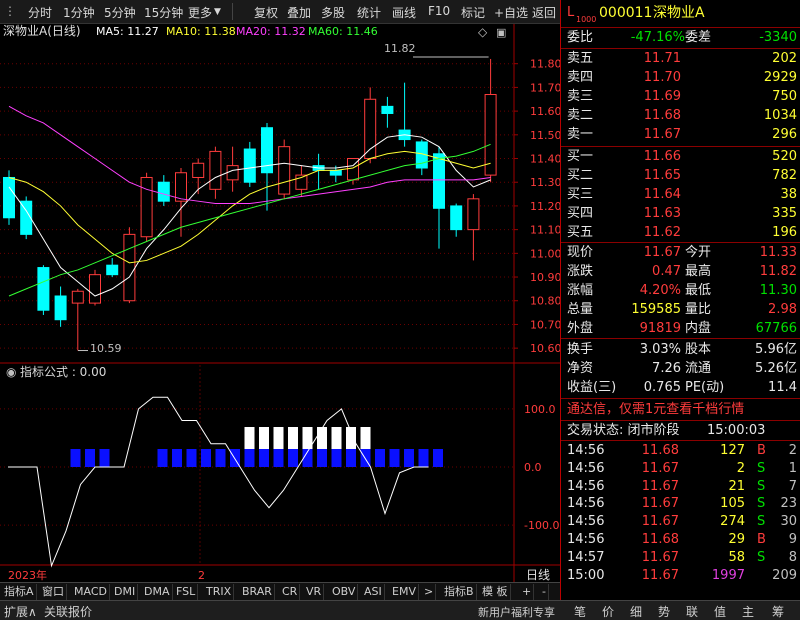  What do you see at coordinates (720, 611) in the screenshot?
I see `tab-value: 值` at bounding box center [720, 611].